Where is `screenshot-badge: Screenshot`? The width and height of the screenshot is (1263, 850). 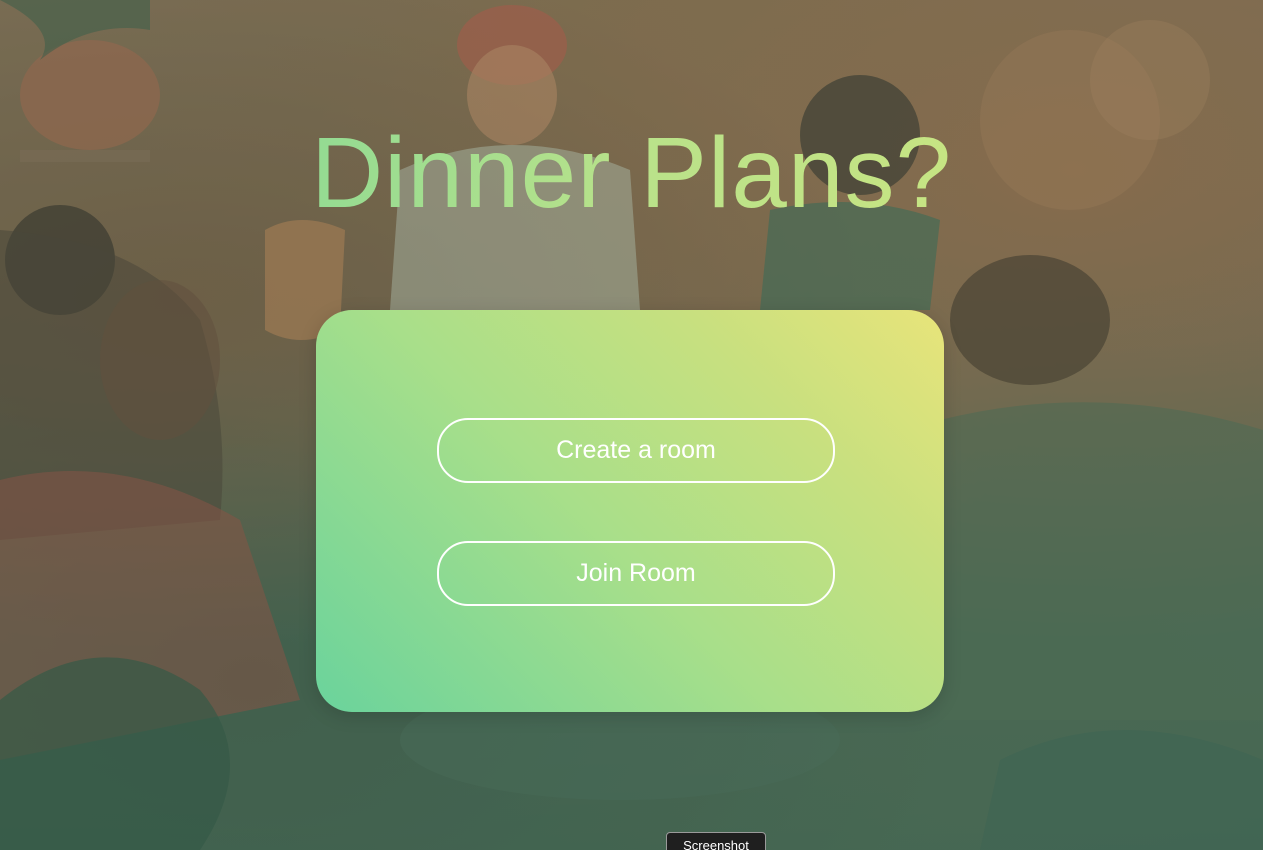 screenshot-badge: Screenshot is located at coordinates (716, 841).